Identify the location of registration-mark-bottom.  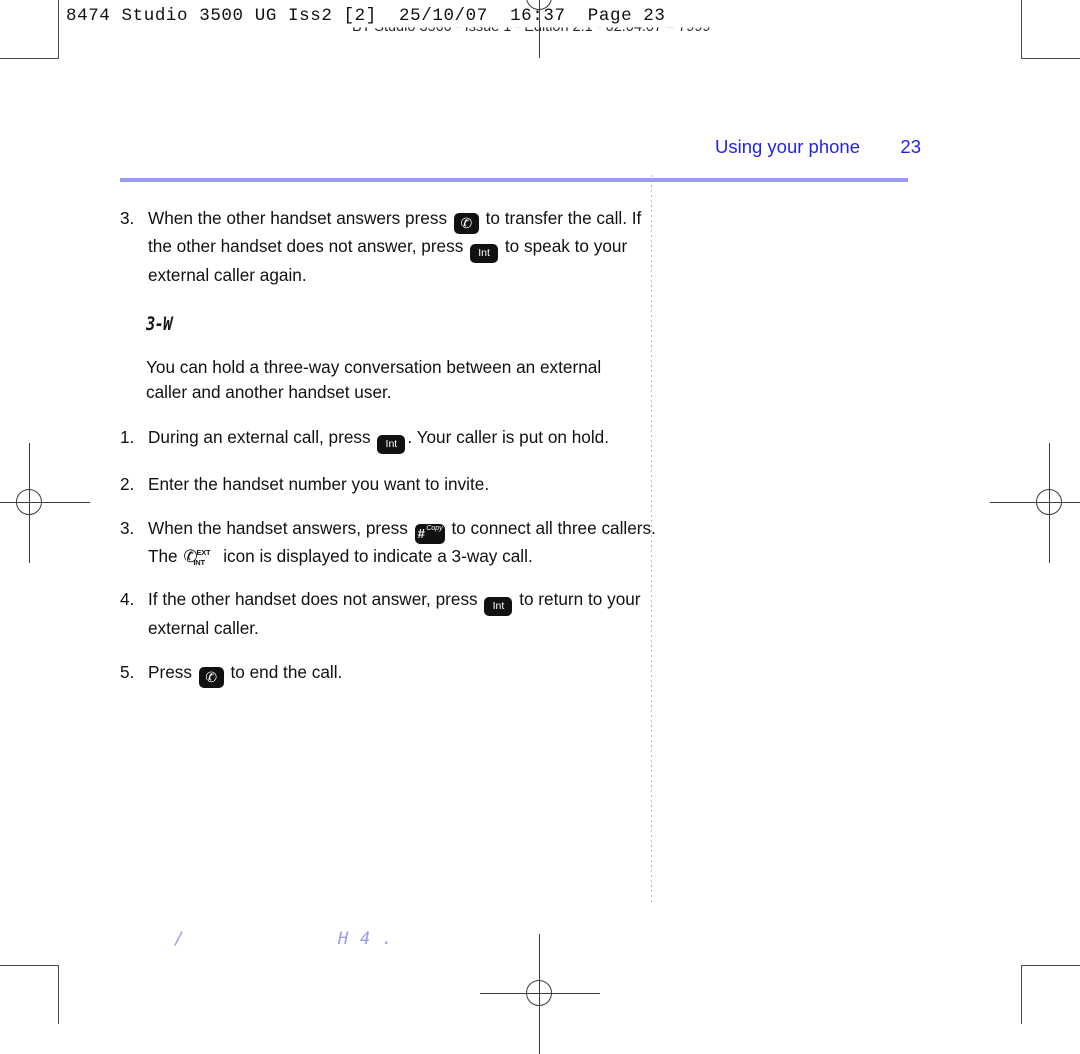
(540, 994).